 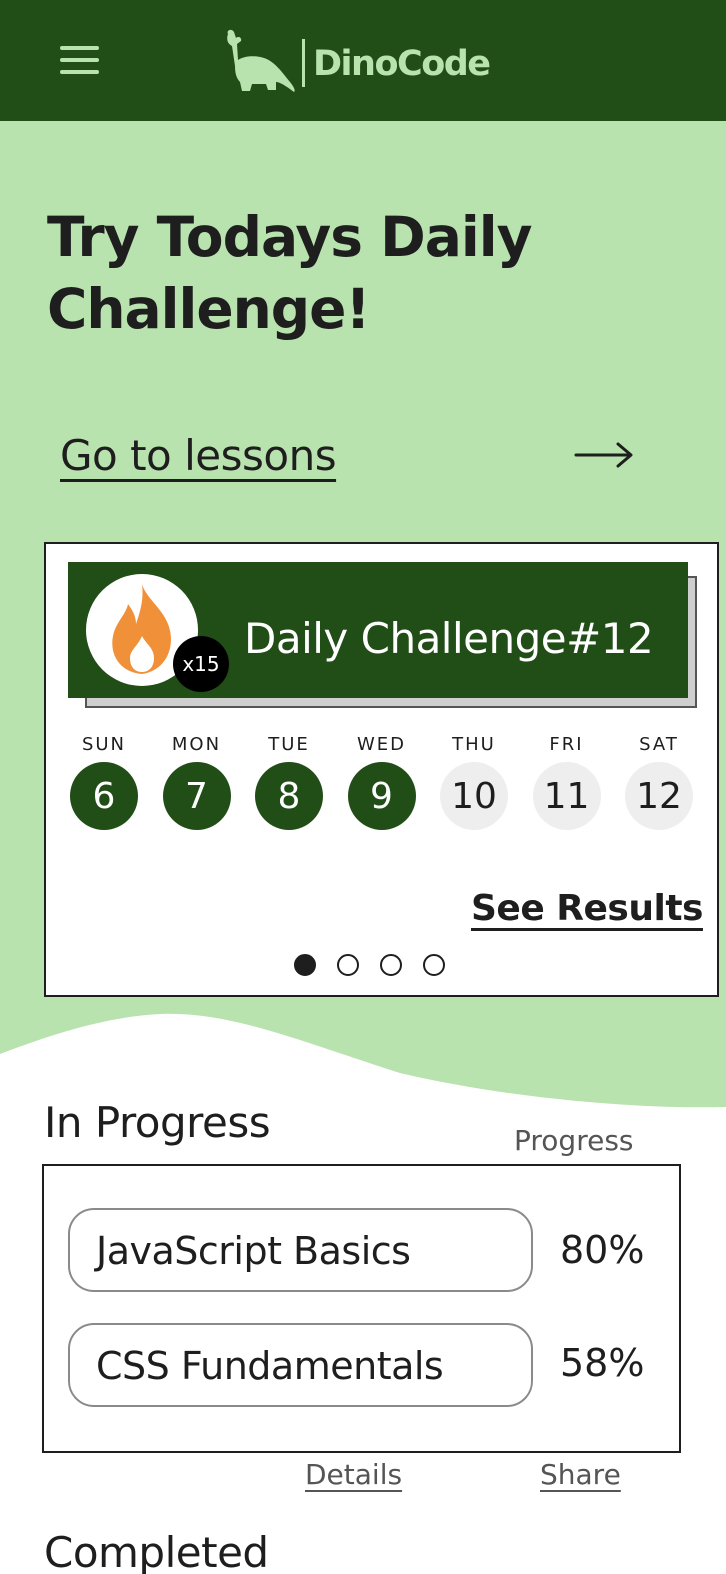 I want to click on app-header: DinoCode, so click(x=363, y=60).